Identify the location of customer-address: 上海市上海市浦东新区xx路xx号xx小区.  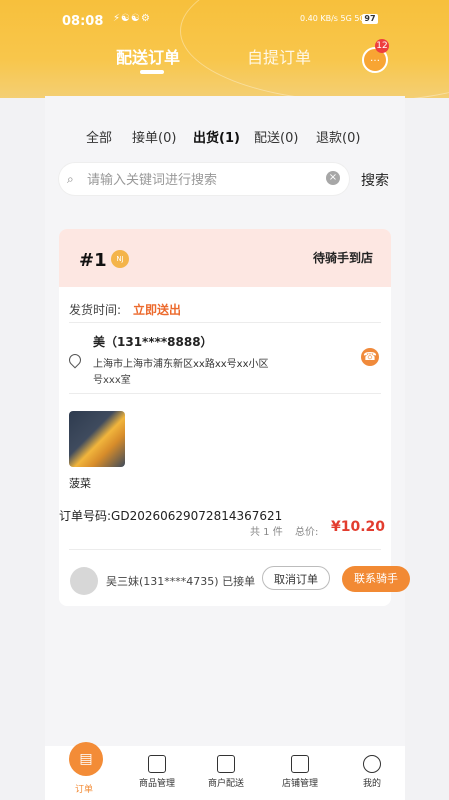
(181, 364).